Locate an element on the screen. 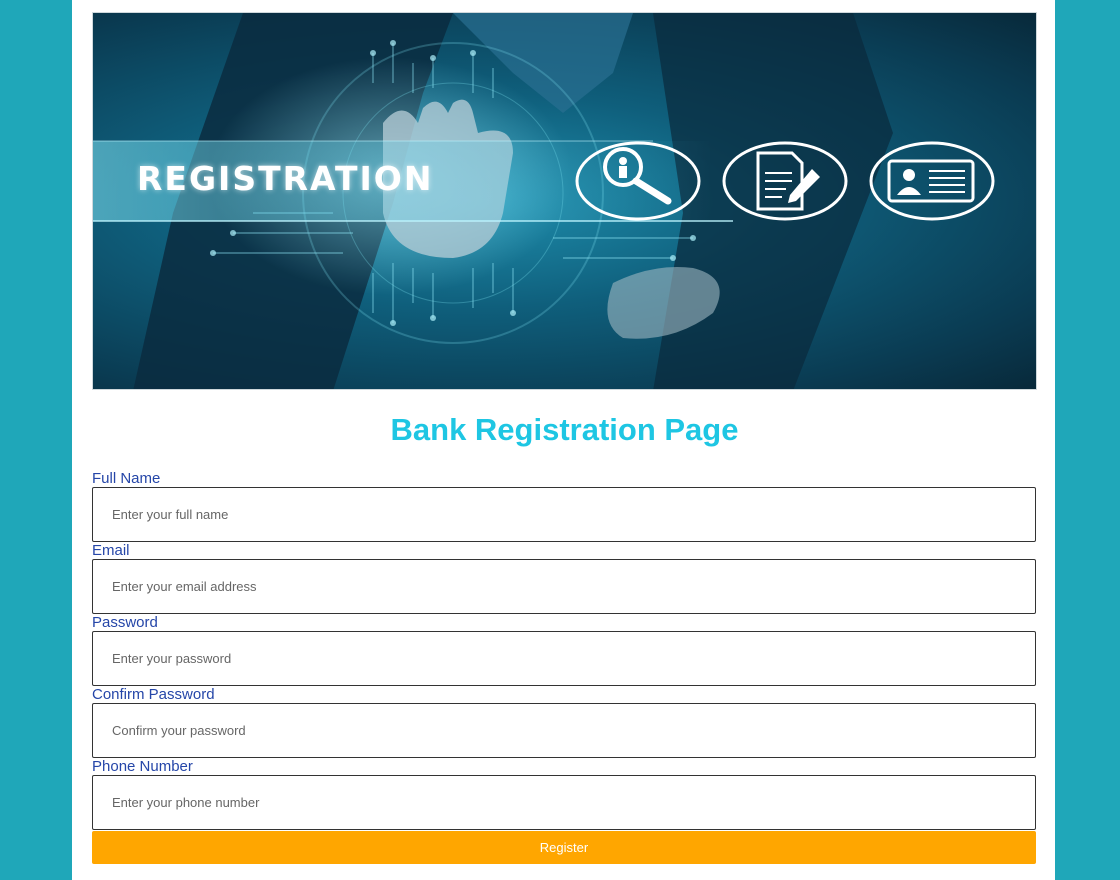 Image resolution: width=1120 pixels, height=880 pixels. full-name-input is located at coordinates (564, 514).